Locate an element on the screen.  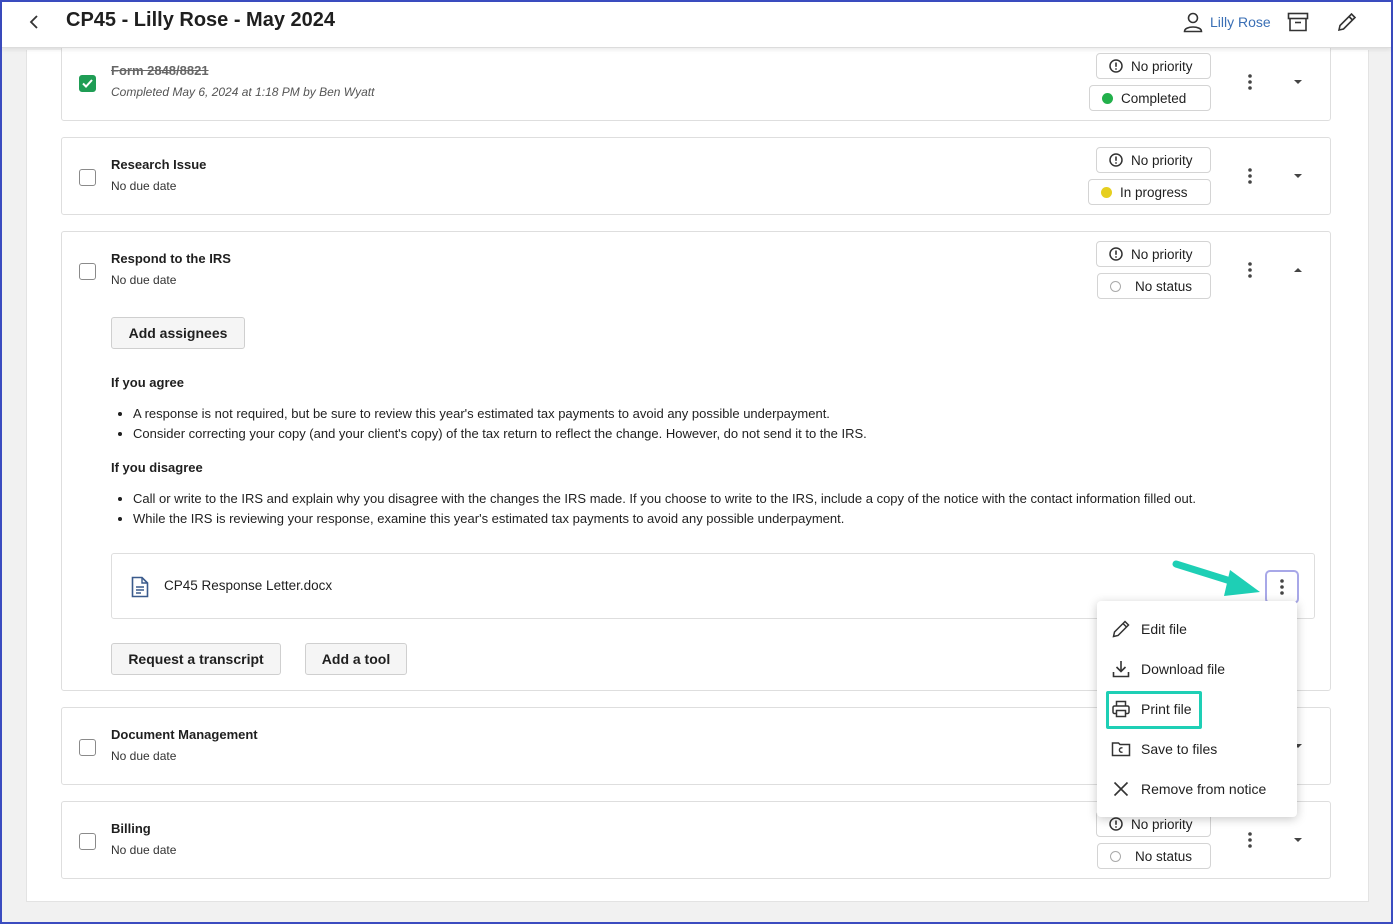
menu-item-print-file: Print file is located at coordinates (1197, 709).